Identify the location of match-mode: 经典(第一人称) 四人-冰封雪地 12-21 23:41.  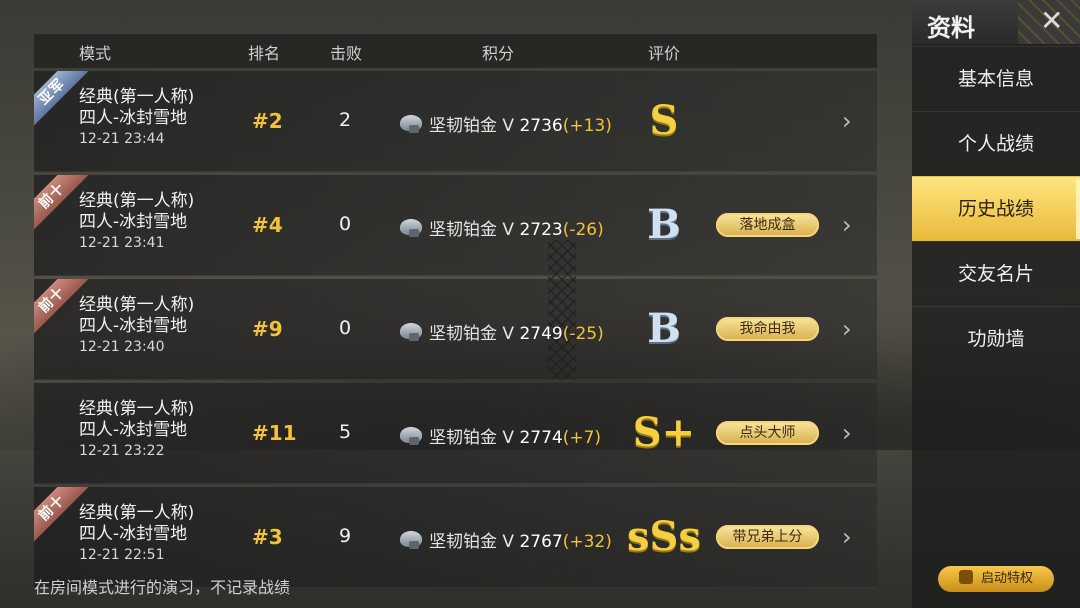
(136, 222).